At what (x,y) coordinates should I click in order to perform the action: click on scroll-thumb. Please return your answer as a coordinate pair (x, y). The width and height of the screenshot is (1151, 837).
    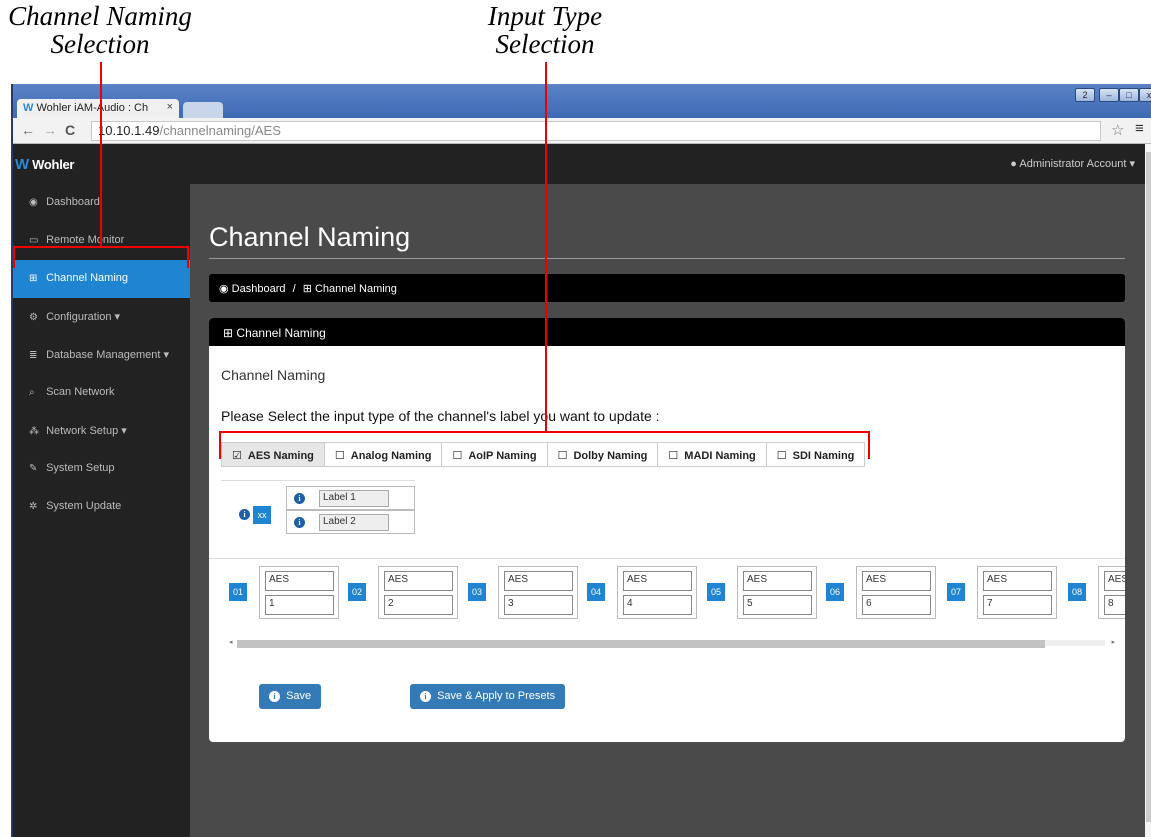
    Looking at the image, I should click on (641, 644).